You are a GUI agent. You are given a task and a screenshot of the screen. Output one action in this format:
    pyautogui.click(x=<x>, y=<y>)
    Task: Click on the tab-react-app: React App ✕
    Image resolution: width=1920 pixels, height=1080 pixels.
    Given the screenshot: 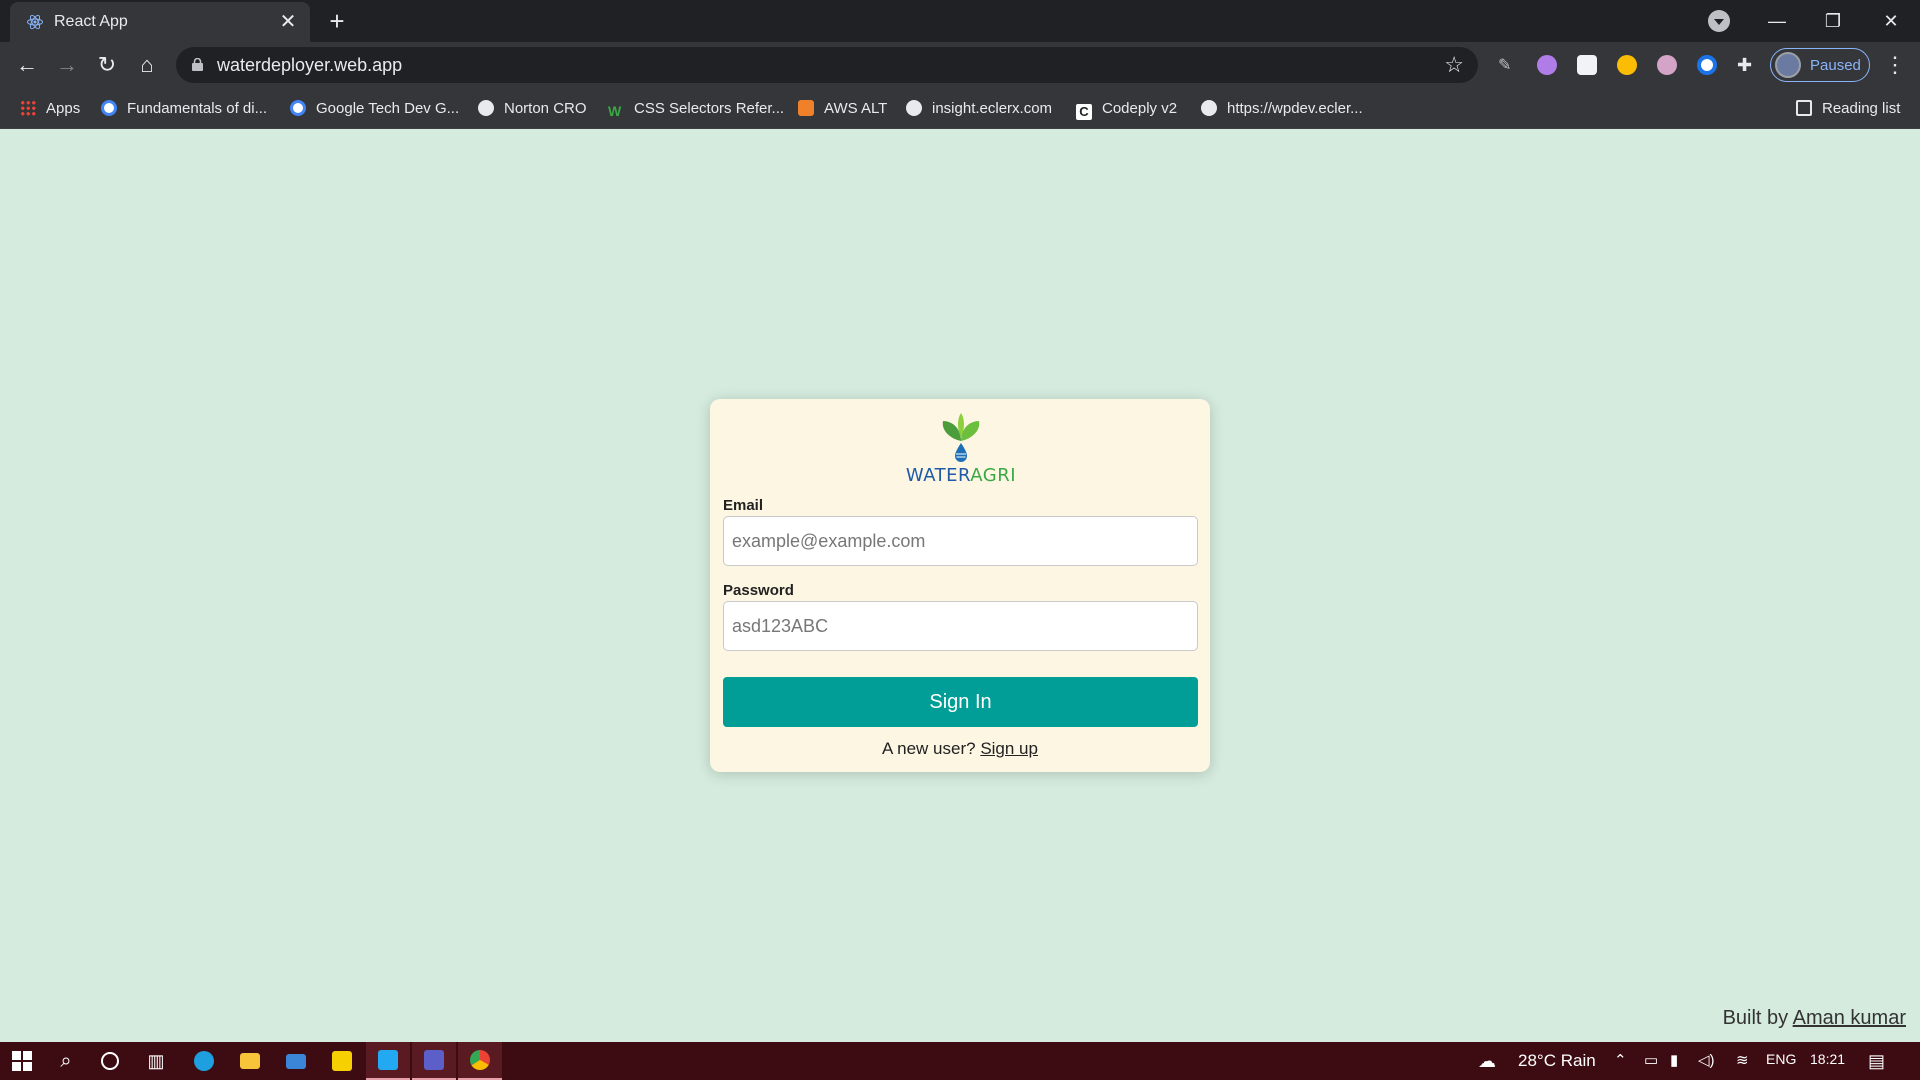 What is the action you would take?
    pyautogui.click(x=160, y=22)
    